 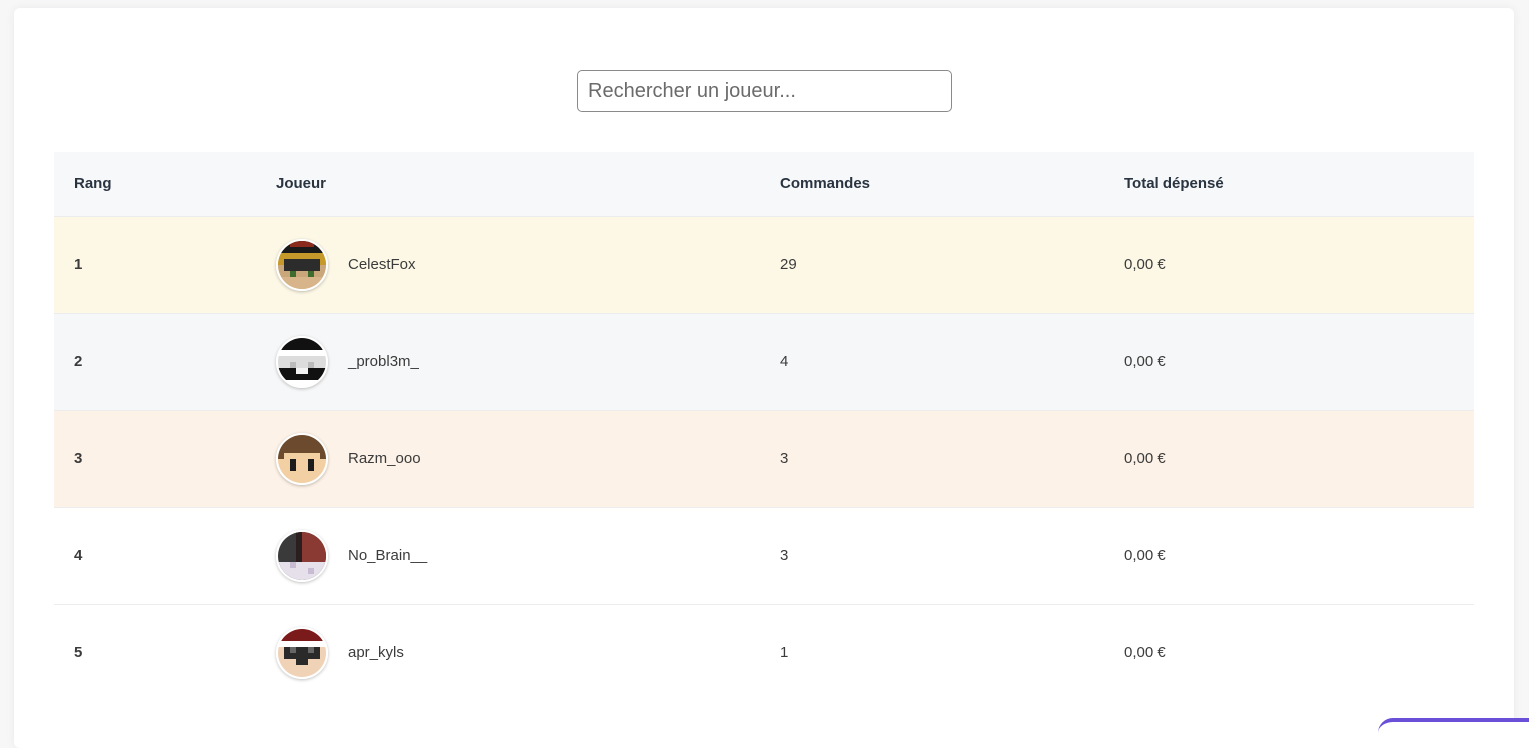 What do you see at coordinates (78, 458) in the screenshot?
I see `rank-cell: 3` at bounding box center [78, 458].